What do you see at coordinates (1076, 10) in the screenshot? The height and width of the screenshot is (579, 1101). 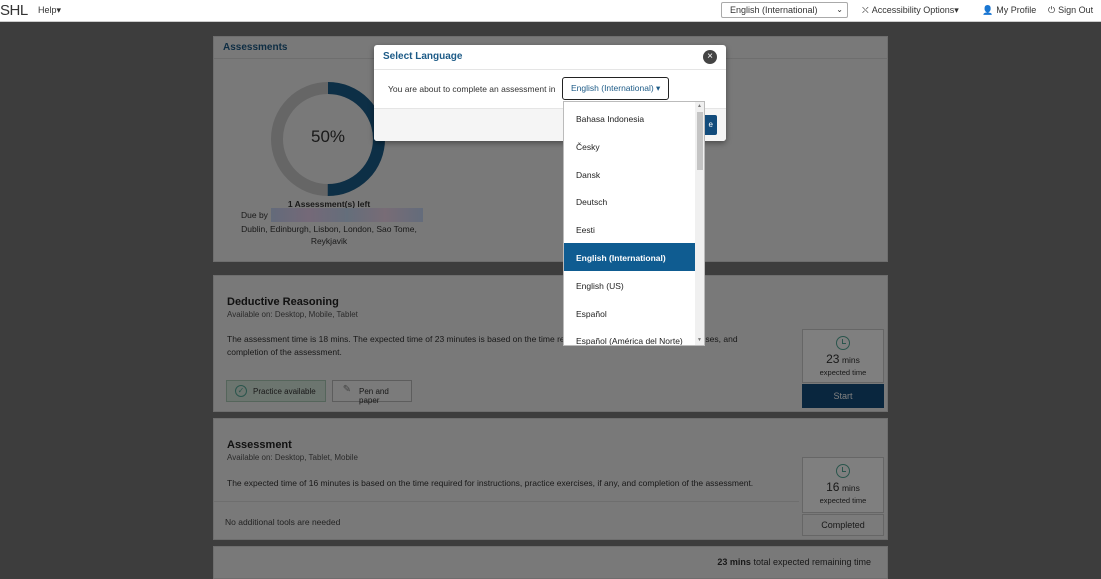 I see `sign-out-label: Sign Out` at bounding box center [1076, 10].